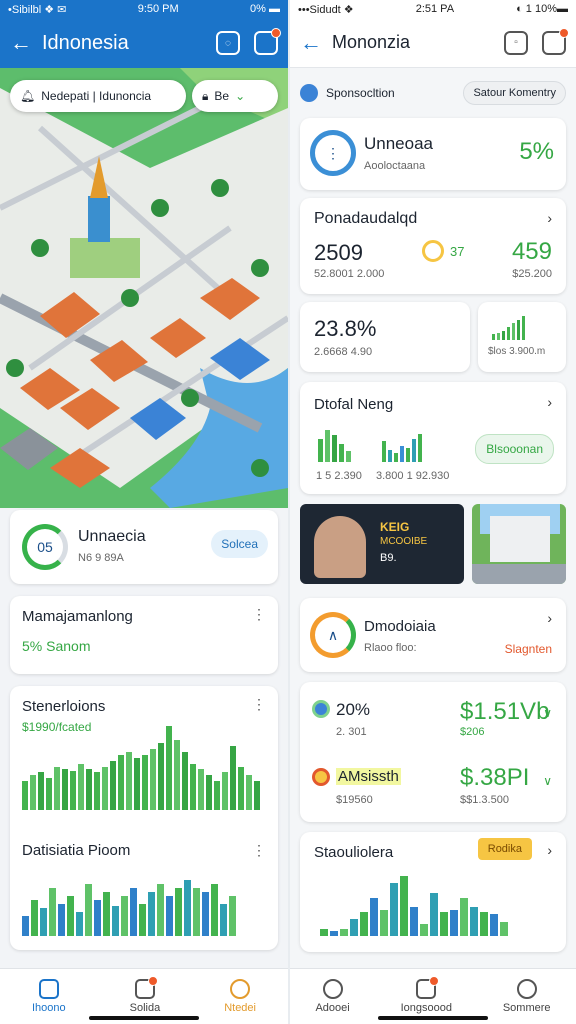  I want to click on trend-ring: ∧, so click(333, 635).